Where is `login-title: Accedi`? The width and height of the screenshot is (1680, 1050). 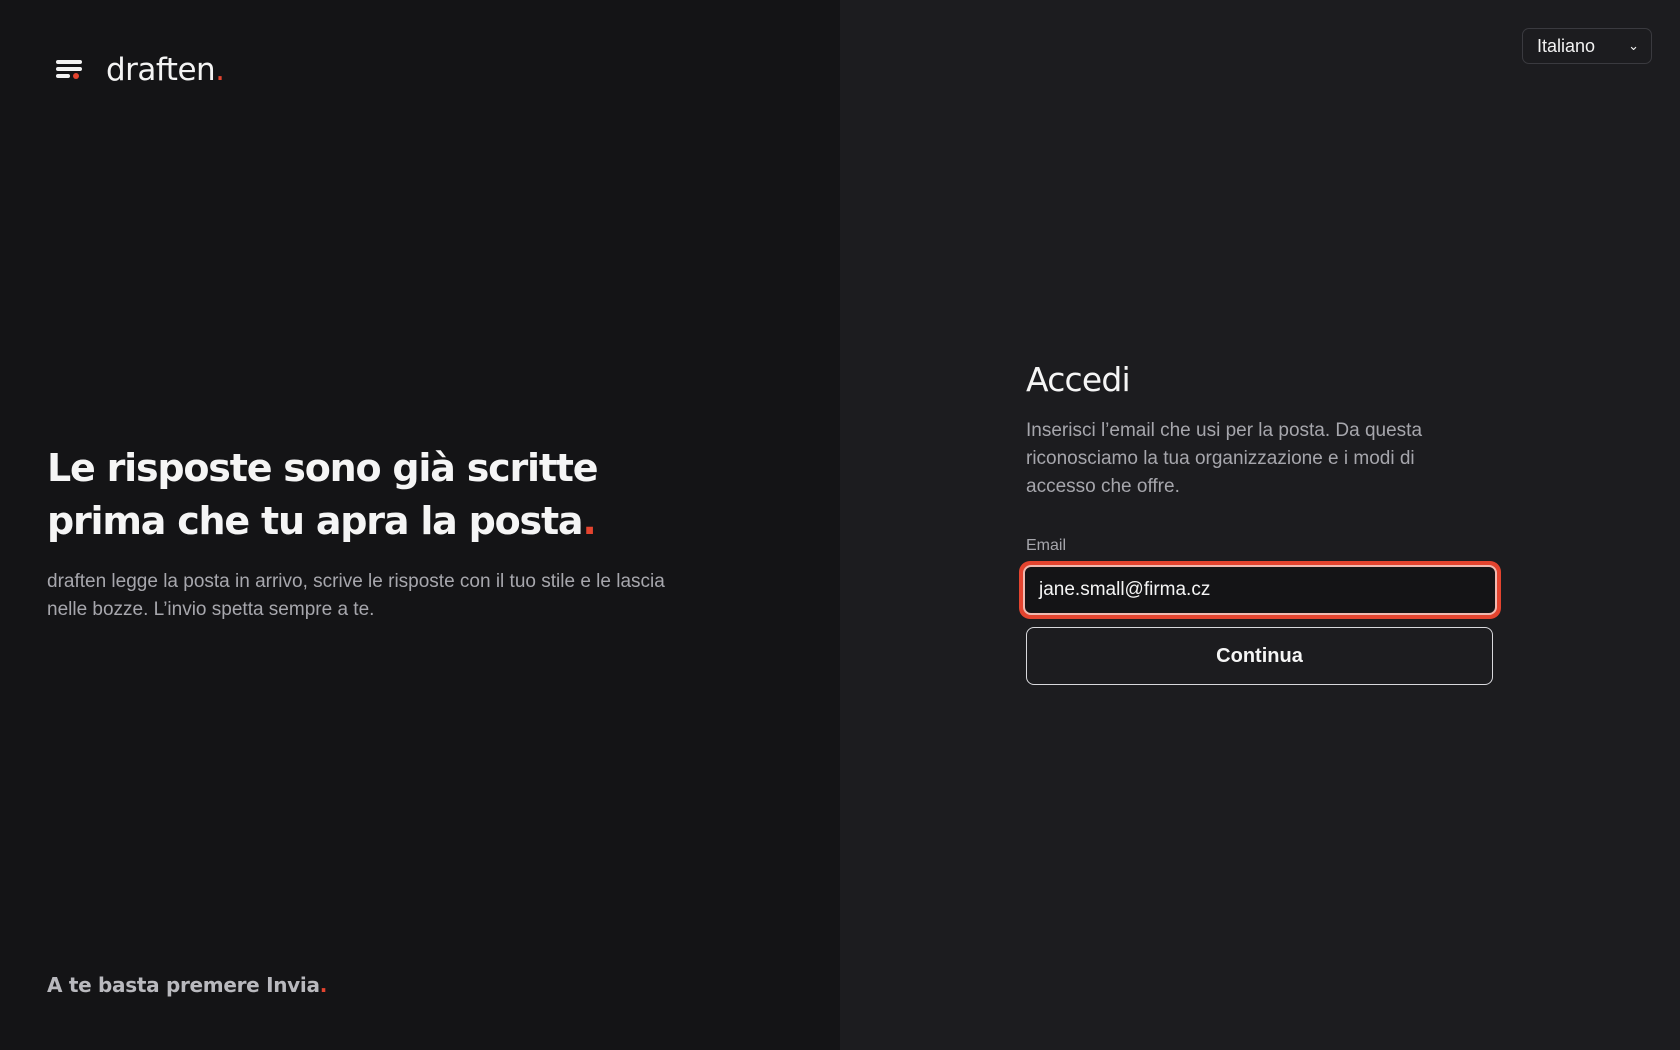 login-title: Accedi is located at coordinates (1078, 379).